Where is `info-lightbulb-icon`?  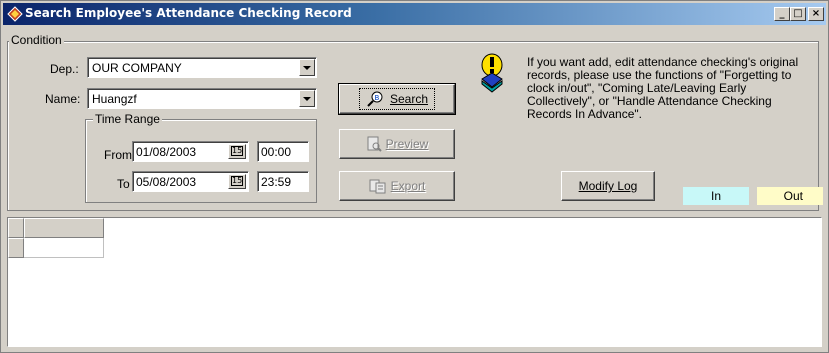
info-lightbulb-icon is located at coordinates (492, 73).